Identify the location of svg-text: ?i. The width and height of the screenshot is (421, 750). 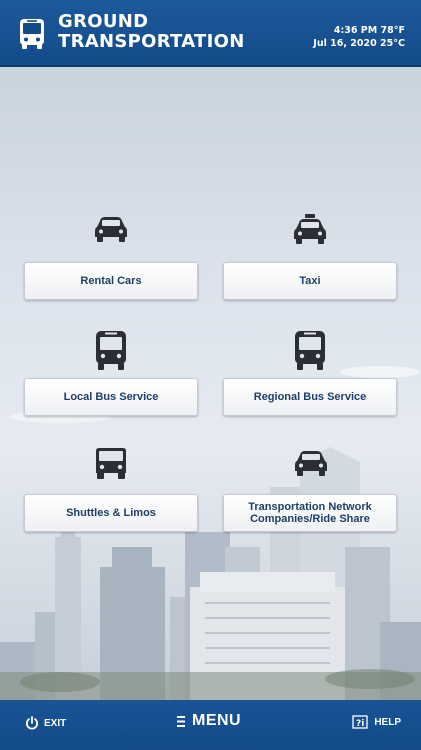
(360, 724).